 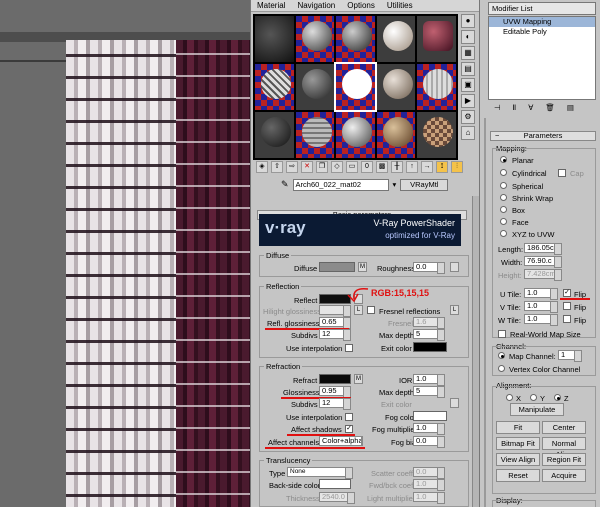 What do you see at coordinates (358, 310) in the screenshot?
I see `hilight-lock-button: L` at bounding box center [358, 310].